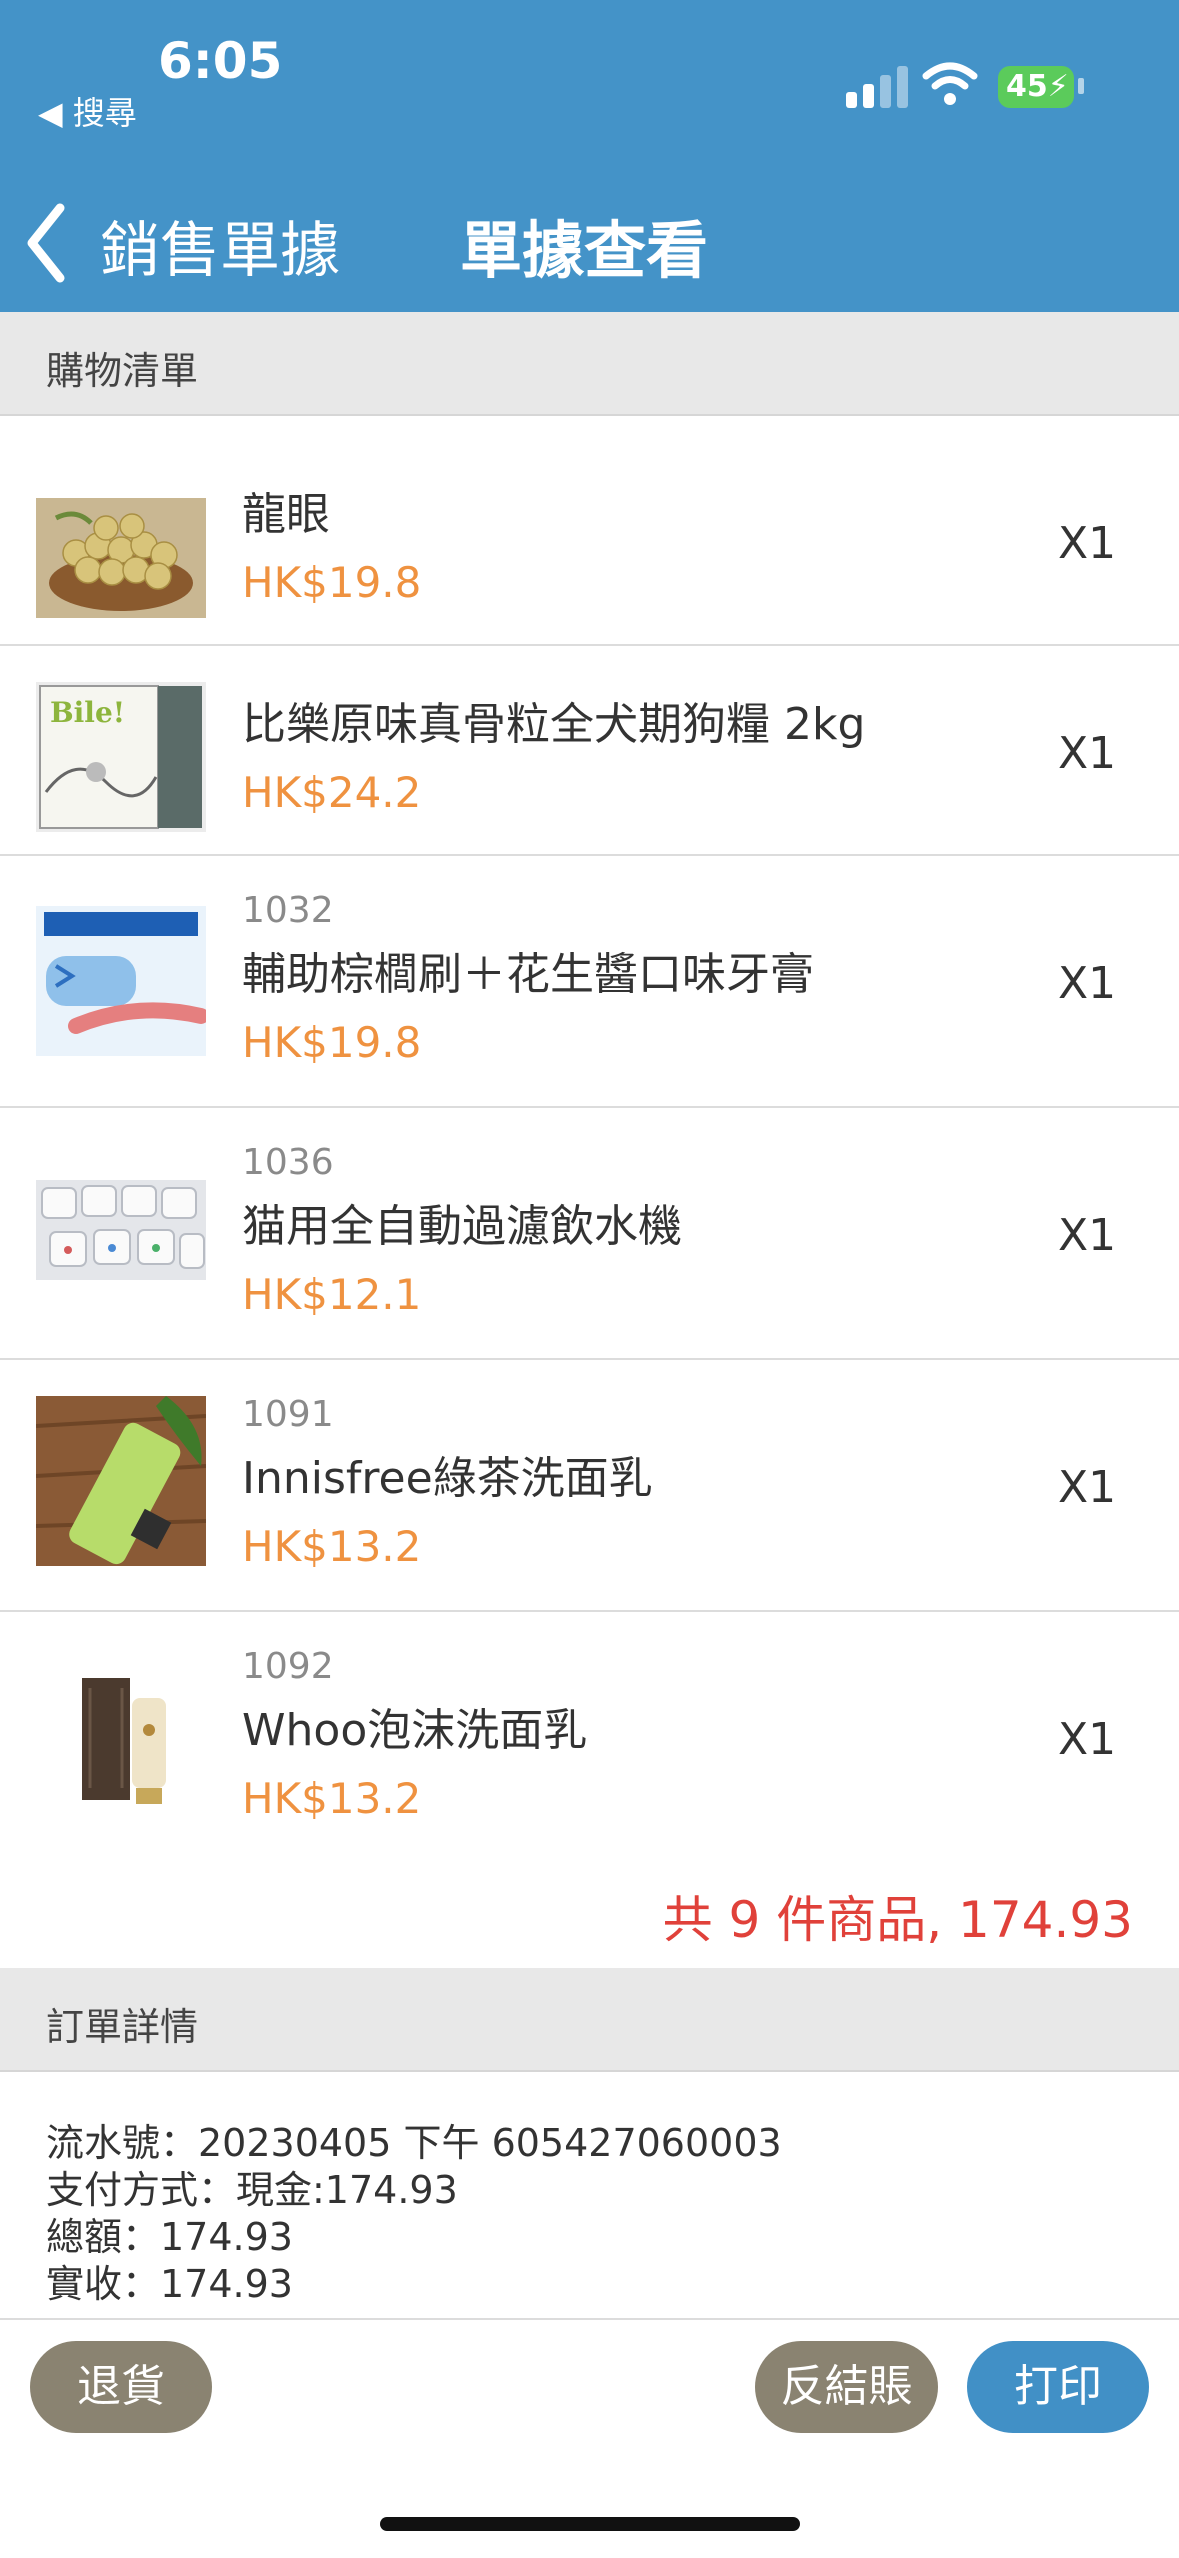 This screenshot has height=2558, width=1179. Describe the element at coordinates (121, 981) in the screenshot. I see `toothbrush-image` at that location.